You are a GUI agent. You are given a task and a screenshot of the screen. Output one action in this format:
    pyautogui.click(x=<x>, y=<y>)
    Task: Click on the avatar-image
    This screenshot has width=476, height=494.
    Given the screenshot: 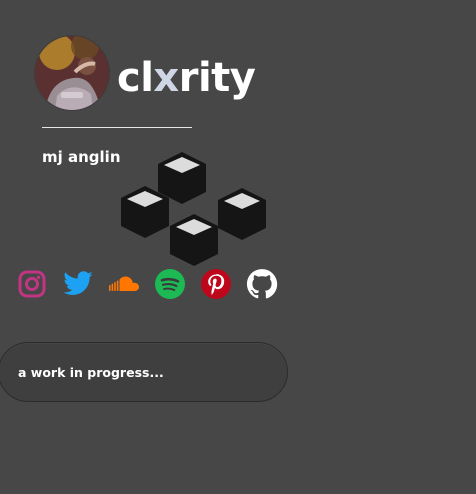 What is the action you would take?
    pyautogui.click(x=72, y=73)
    